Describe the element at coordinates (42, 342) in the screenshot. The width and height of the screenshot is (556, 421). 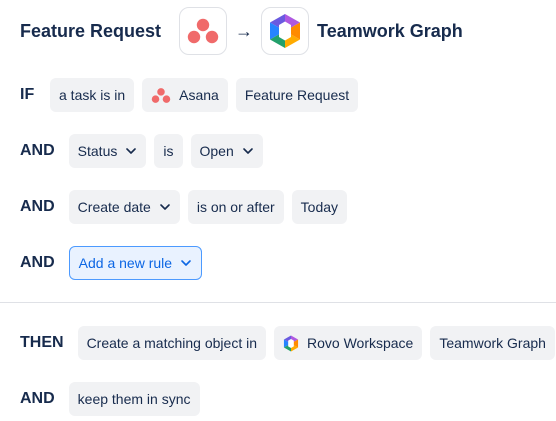
I see `then-keyword: THEN` at that location.